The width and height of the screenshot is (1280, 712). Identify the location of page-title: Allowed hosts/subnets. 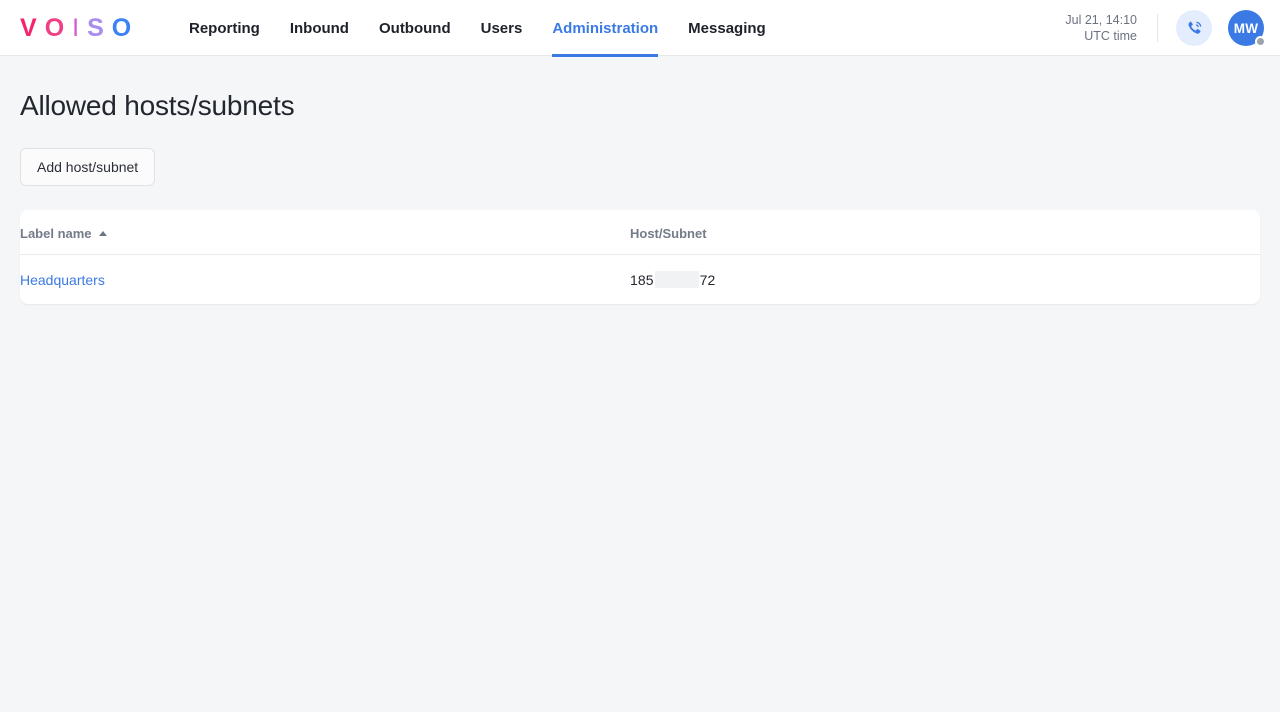
(157, 105).